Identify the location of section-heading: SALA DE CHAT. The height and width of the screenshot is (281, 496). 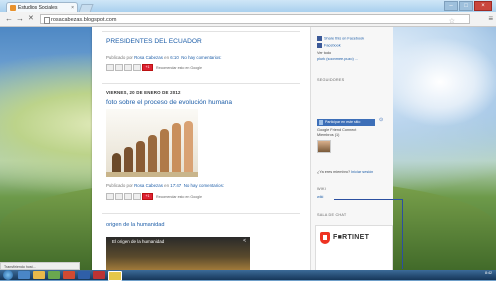
(332, 215).